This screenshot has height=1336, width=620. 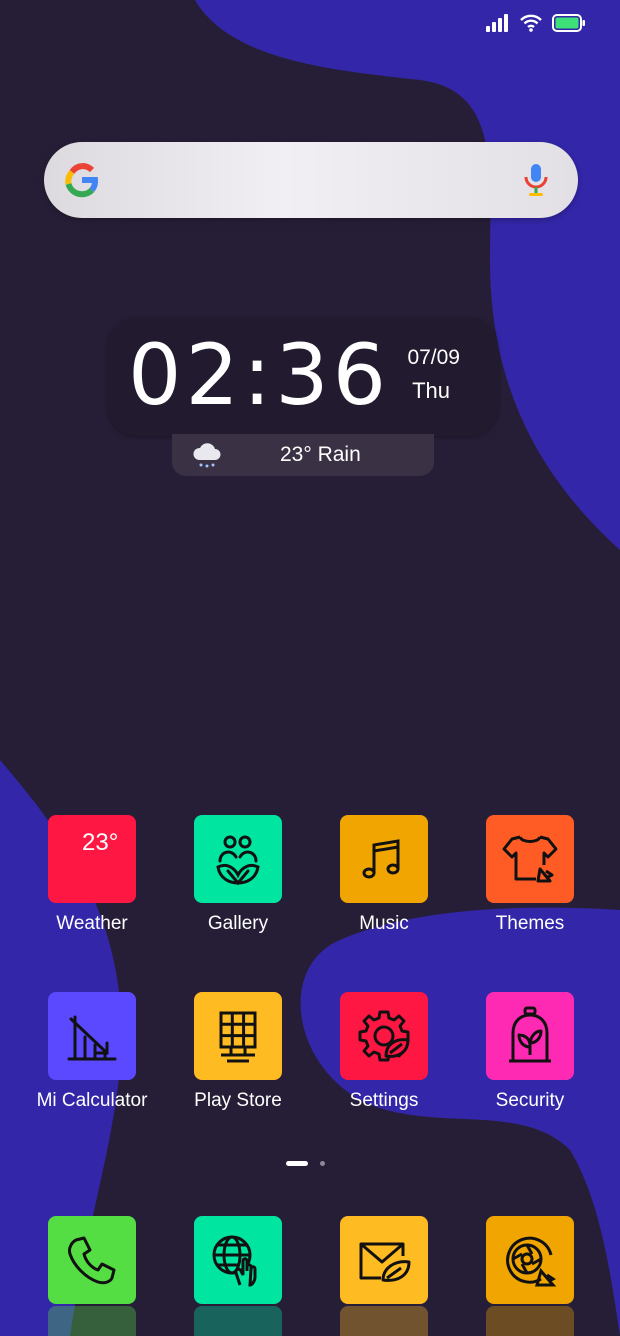 What do you see at coordinates (207, 455) in the screenshot?
I see `rain-cloud-icon` at bounding box center [207, 455].